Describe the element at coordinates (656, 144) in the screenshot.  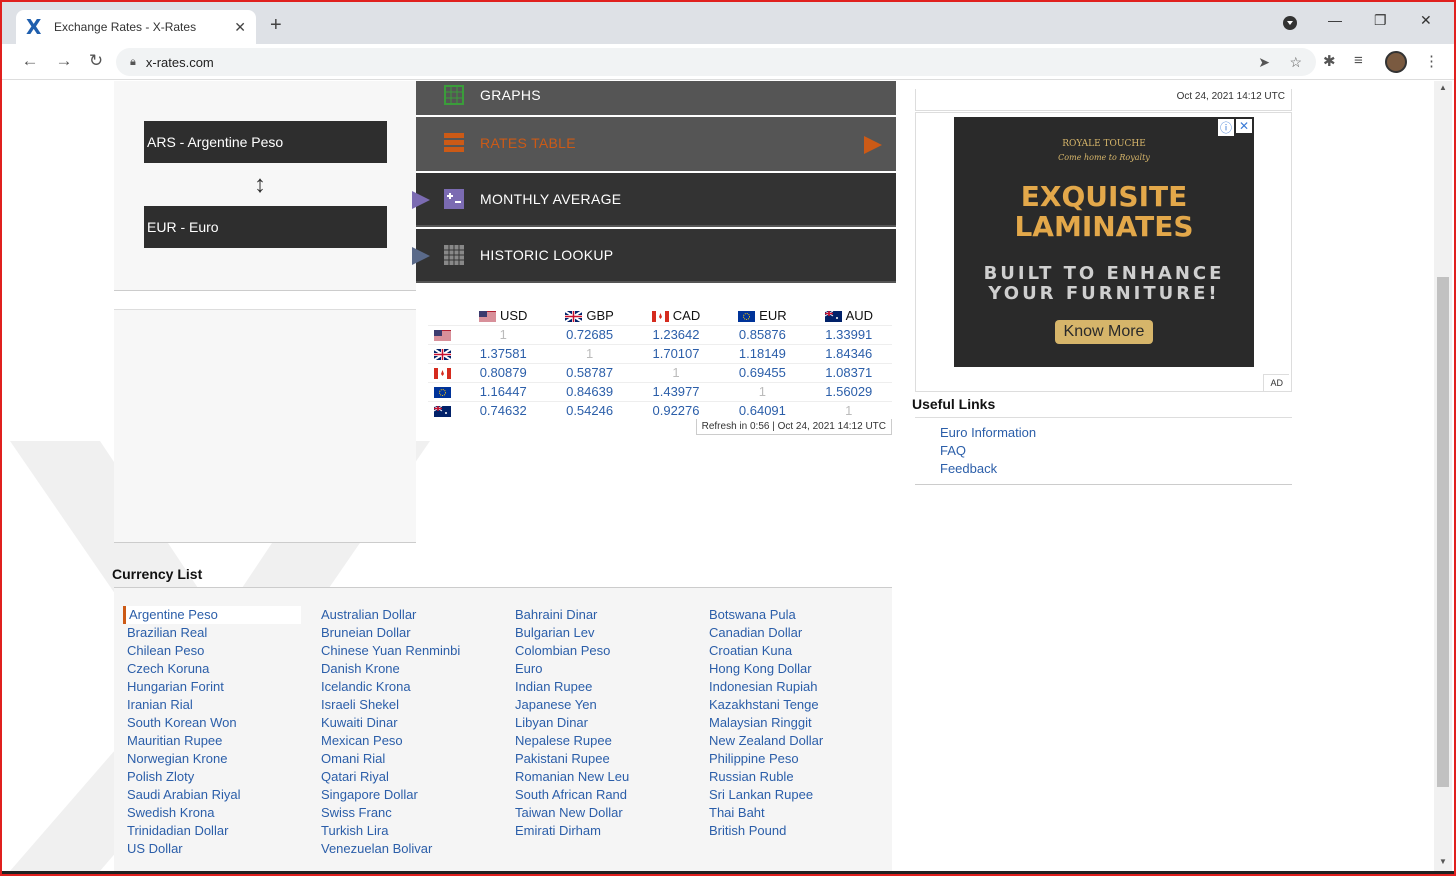
I see `menu-rates-table: RATES TABLE` at that location.